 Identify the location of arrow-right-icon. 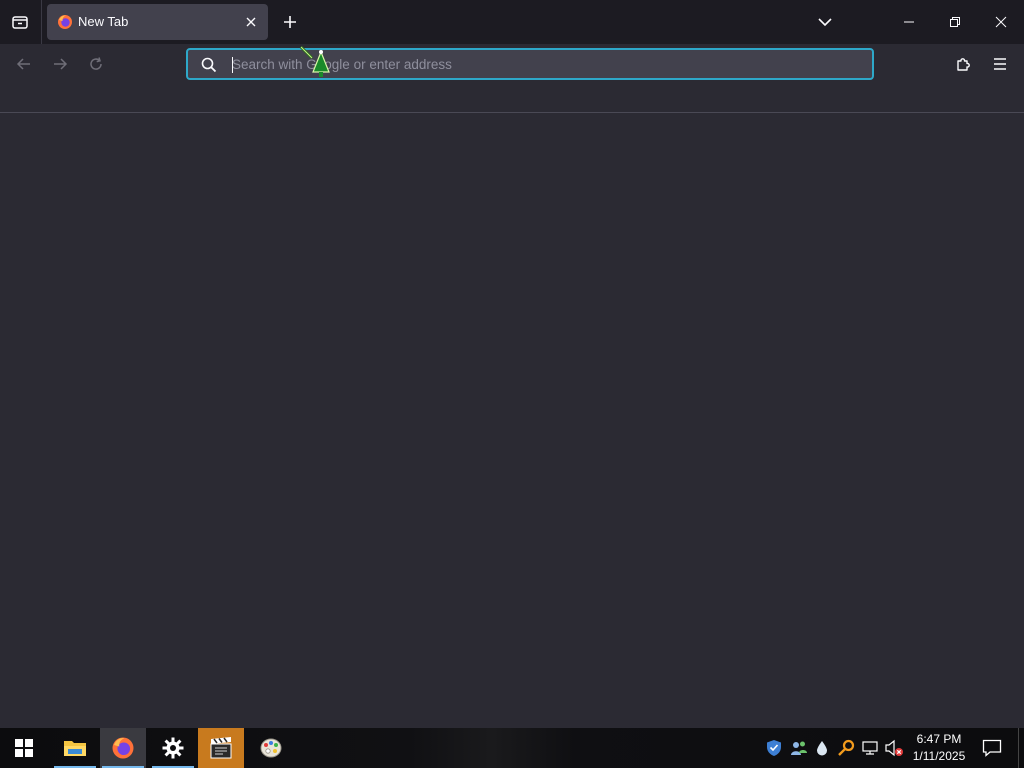
(61, 64).